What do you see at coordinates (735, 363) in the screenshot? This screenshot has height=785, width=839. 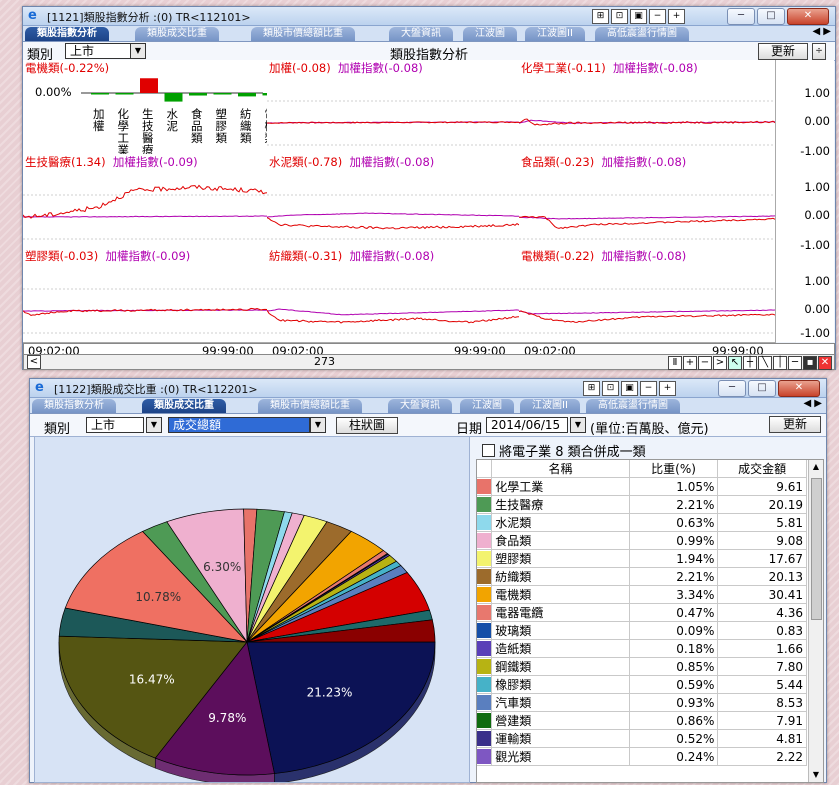 I see `cursor-icon: ↖` at bounding box center [735, 363].